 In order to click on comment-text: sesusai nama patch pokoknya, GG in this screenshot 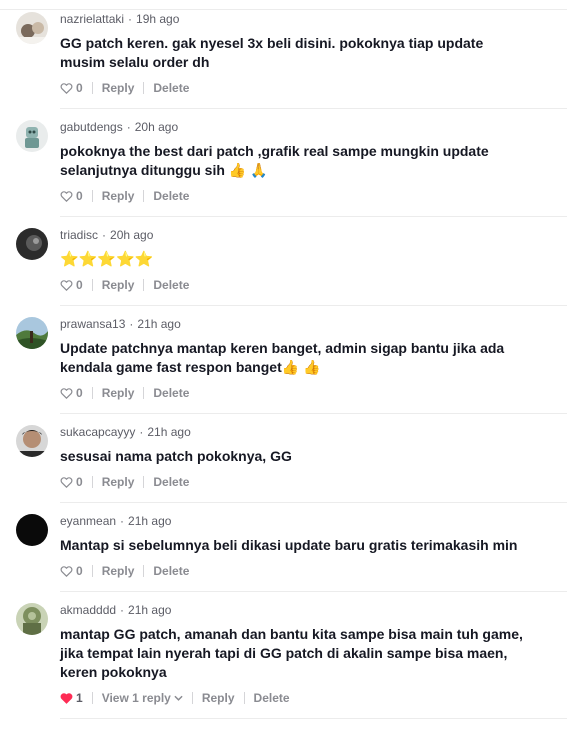, I will do `click(176, 456)`.